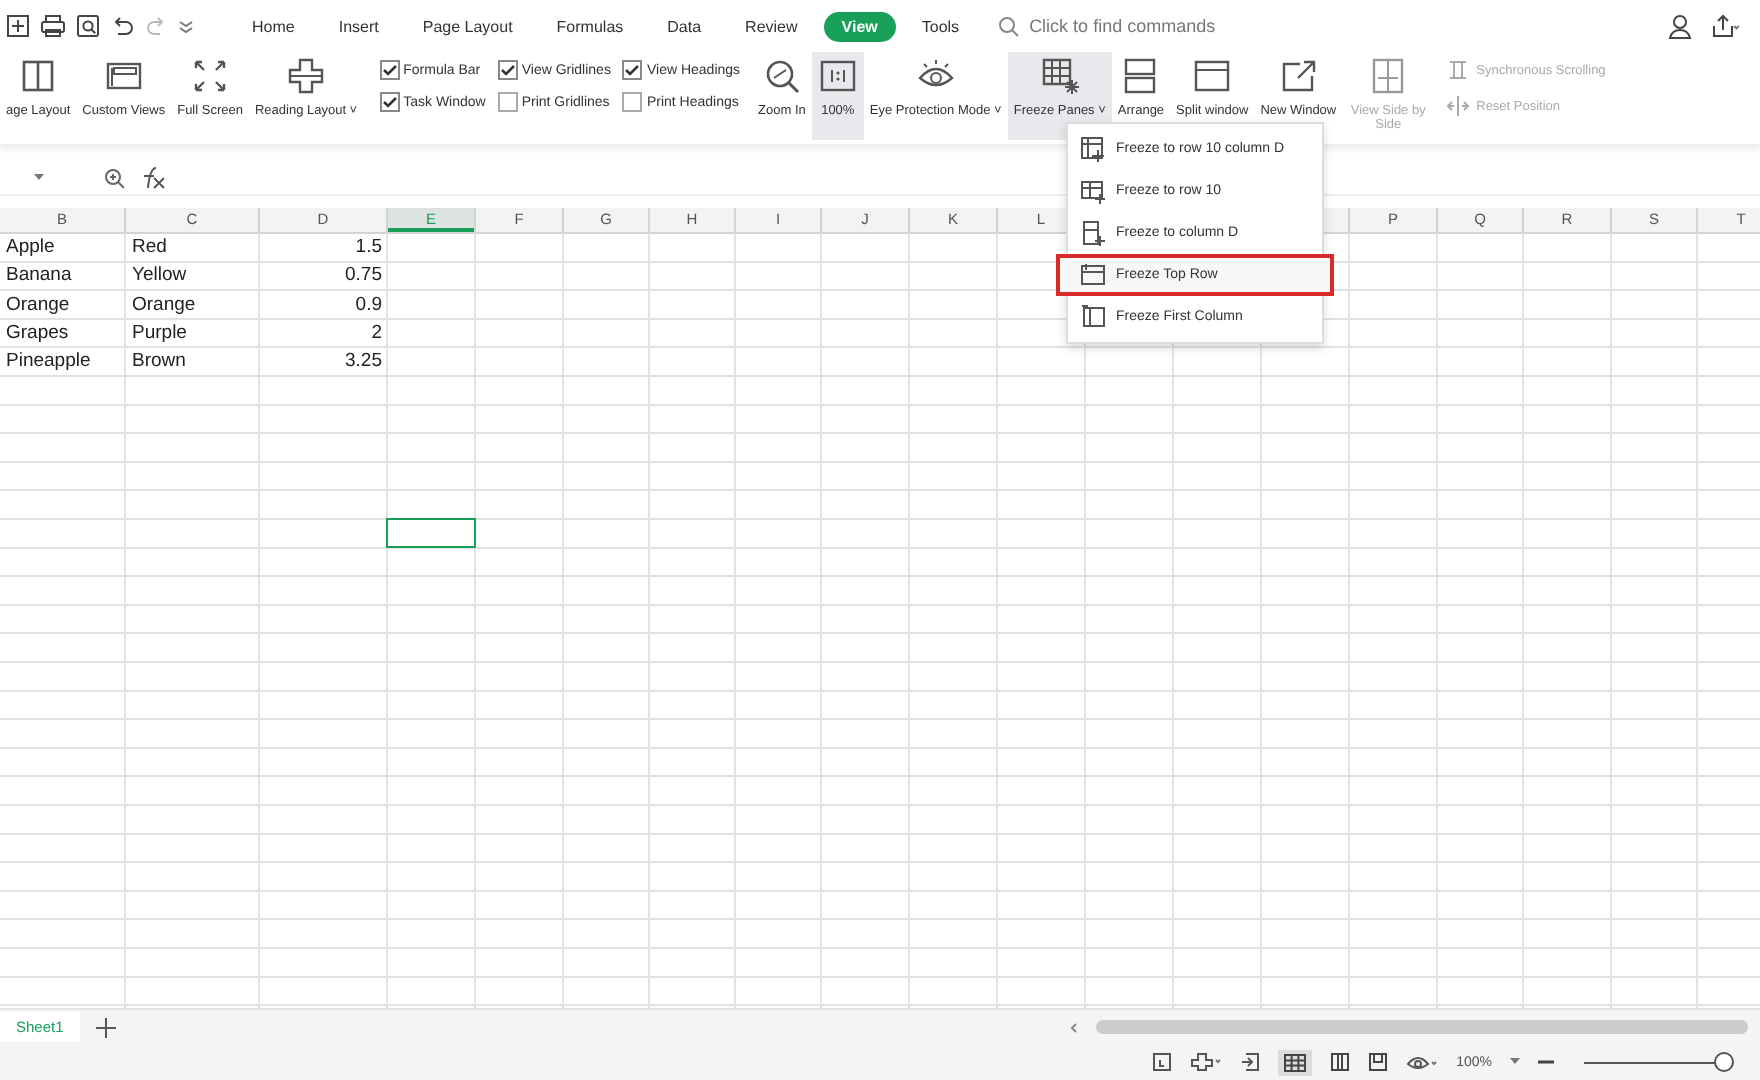  I want to click on menu-tab: Formulas, so click(590, 26).